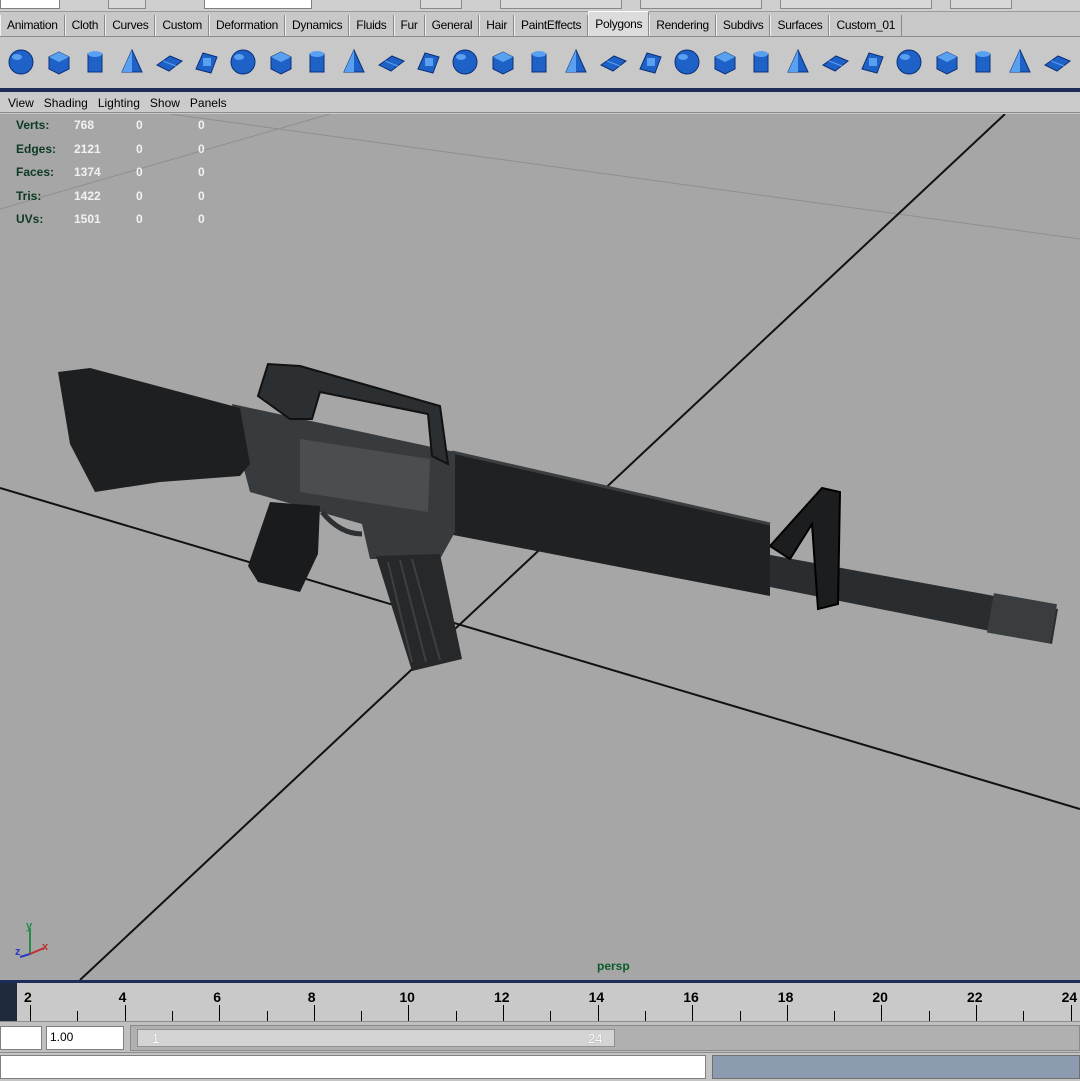  I want to click on tab-fluids: Fluids, so click(371, 25).